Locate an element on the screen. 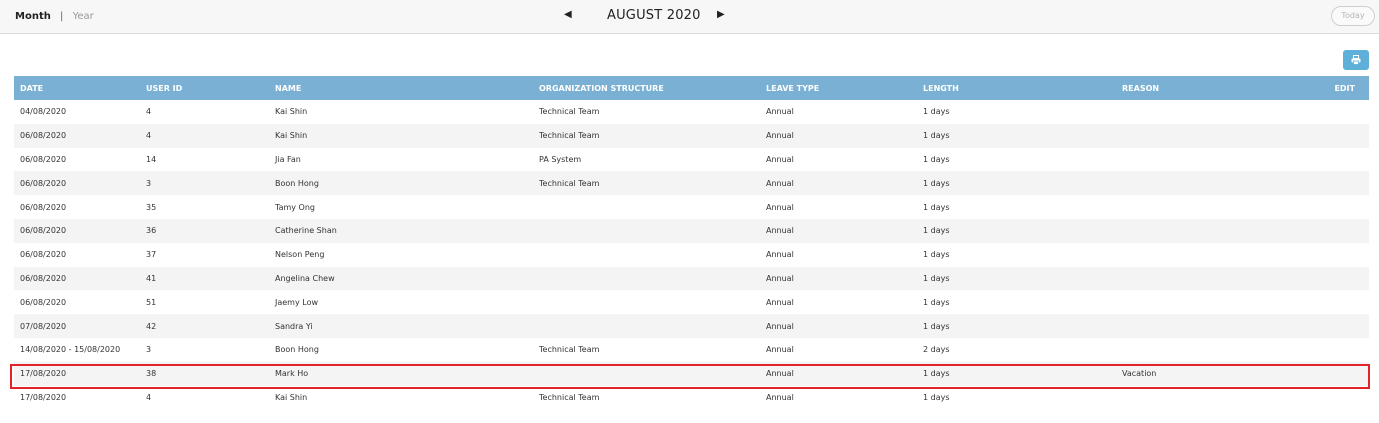 The image size is (1379, 423). table-row: 06/08/2020 14 Jia Fan PA System Annual 1 days is located at coordinates (691, 160).